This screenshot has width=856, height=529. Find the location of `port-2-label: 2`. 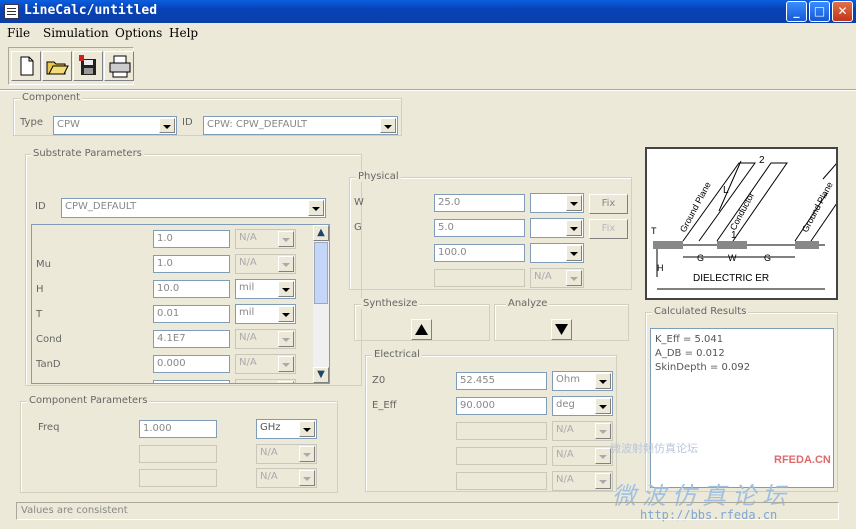

port-2-label: 2 is located at coordinates (762, 160).